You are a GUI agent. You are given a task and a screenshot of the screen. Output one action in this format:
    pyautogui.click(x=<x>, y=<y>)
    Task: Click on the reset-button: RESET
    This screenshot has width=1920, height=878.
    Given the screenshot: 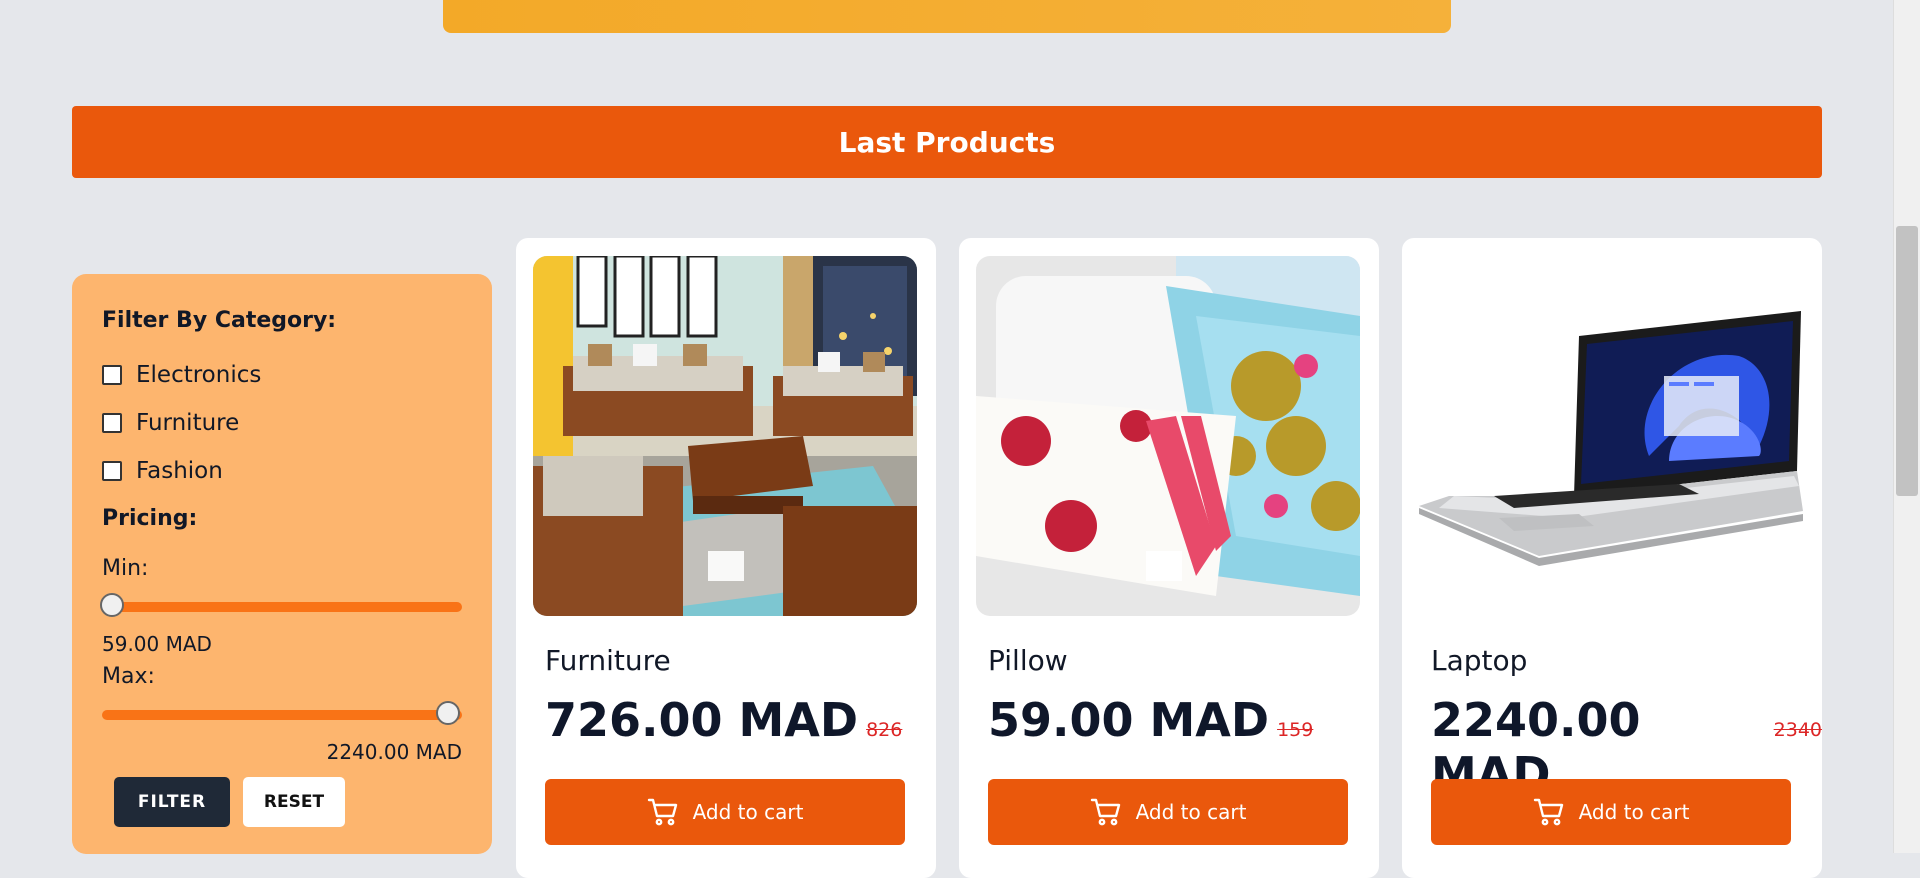 What is the action you would take?
    pyautogui.click(x=294, y=802)
    